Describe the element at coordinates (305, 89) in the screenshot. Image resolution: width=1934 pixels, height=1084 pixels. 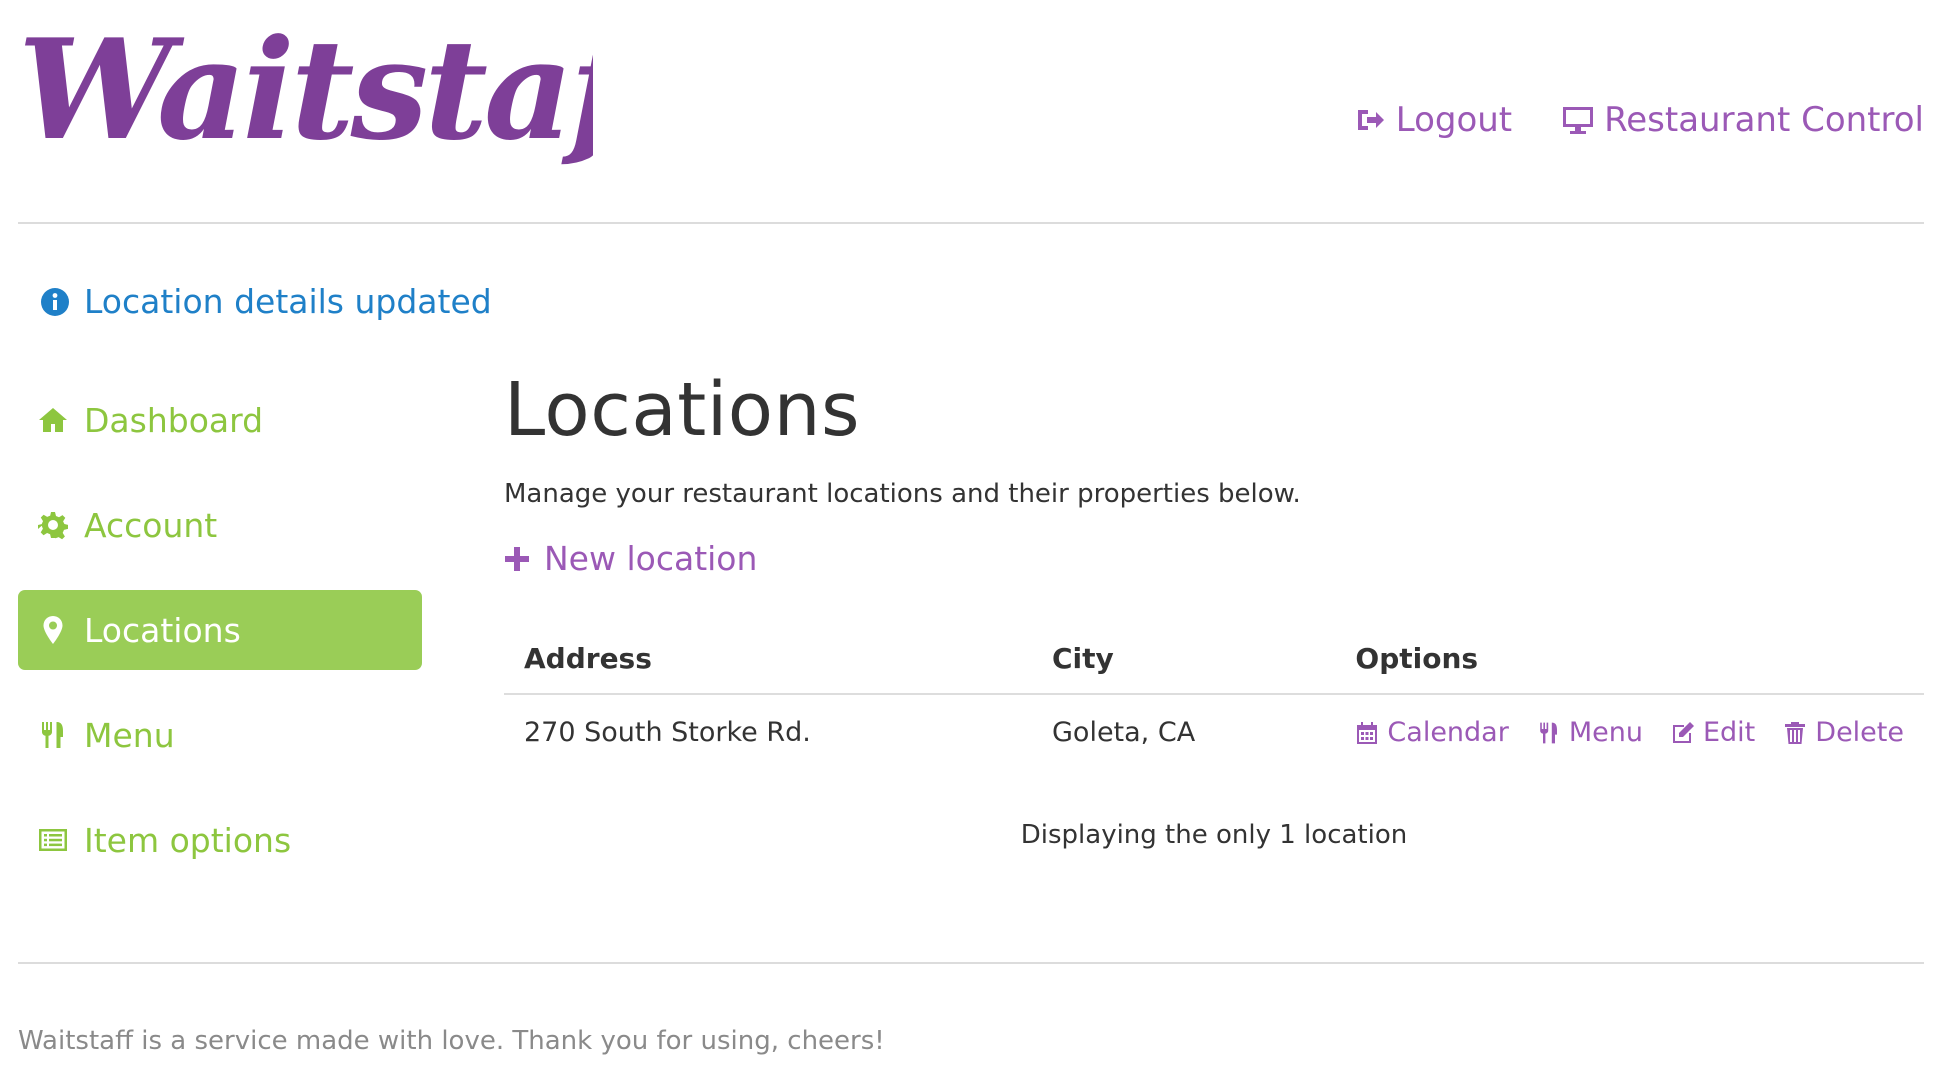
I see `logo-wordmark: Waitstaff` at that location.